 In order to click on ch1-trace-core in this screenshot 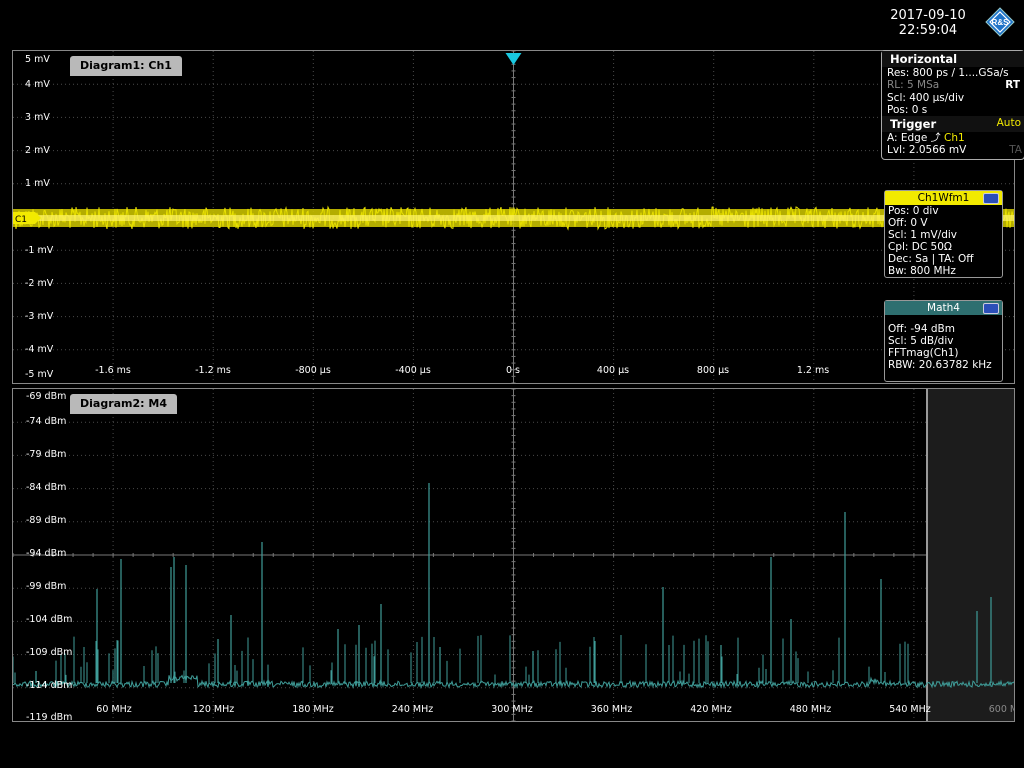, I will do `click(513, 218)`.